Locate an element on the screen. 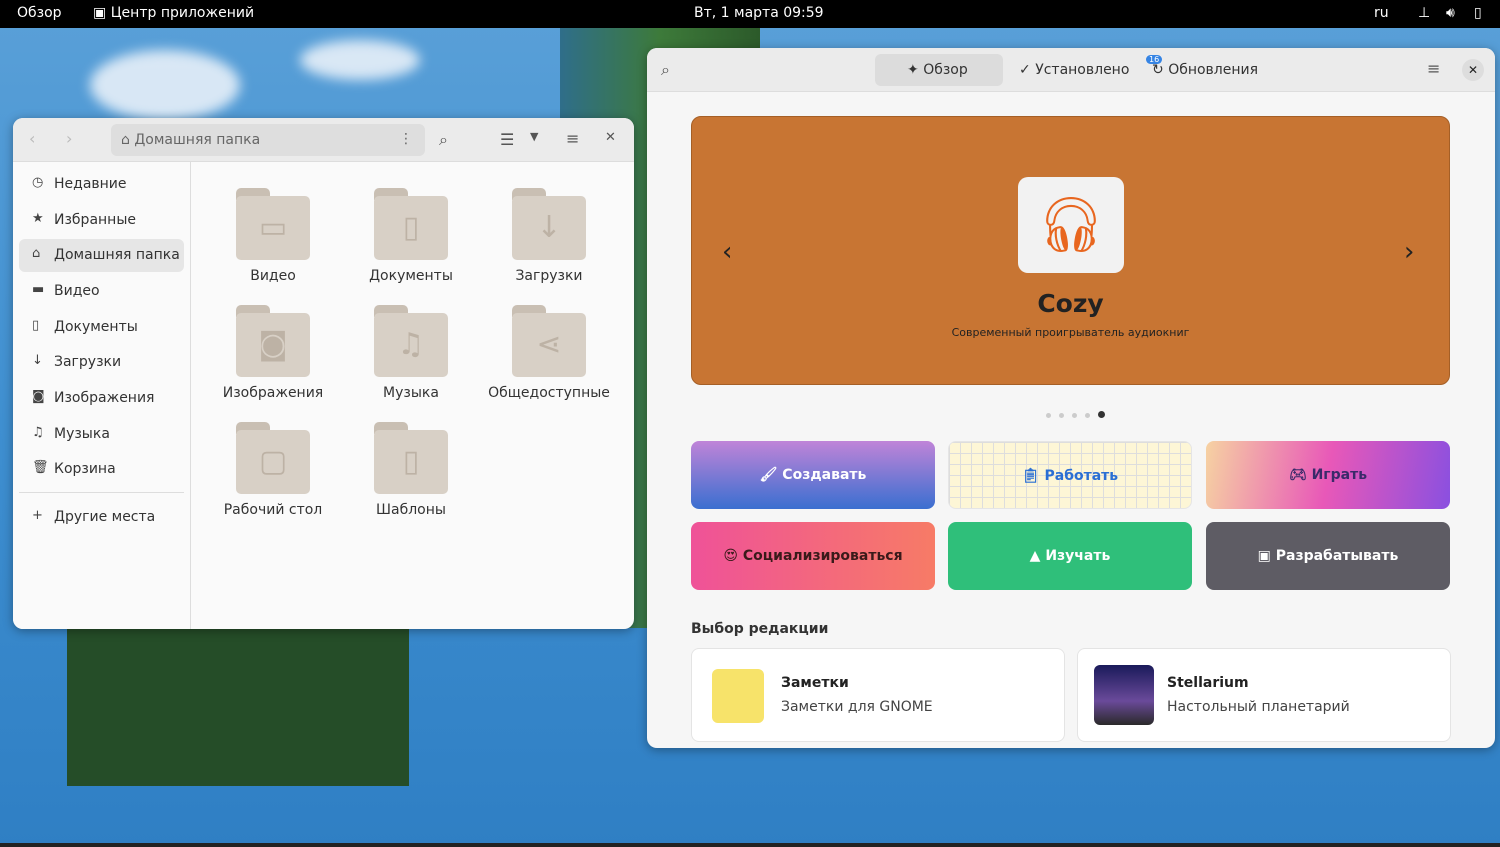 The image size is (1500, 847). template-icon: ▯ is located at coordinates (411, 462).